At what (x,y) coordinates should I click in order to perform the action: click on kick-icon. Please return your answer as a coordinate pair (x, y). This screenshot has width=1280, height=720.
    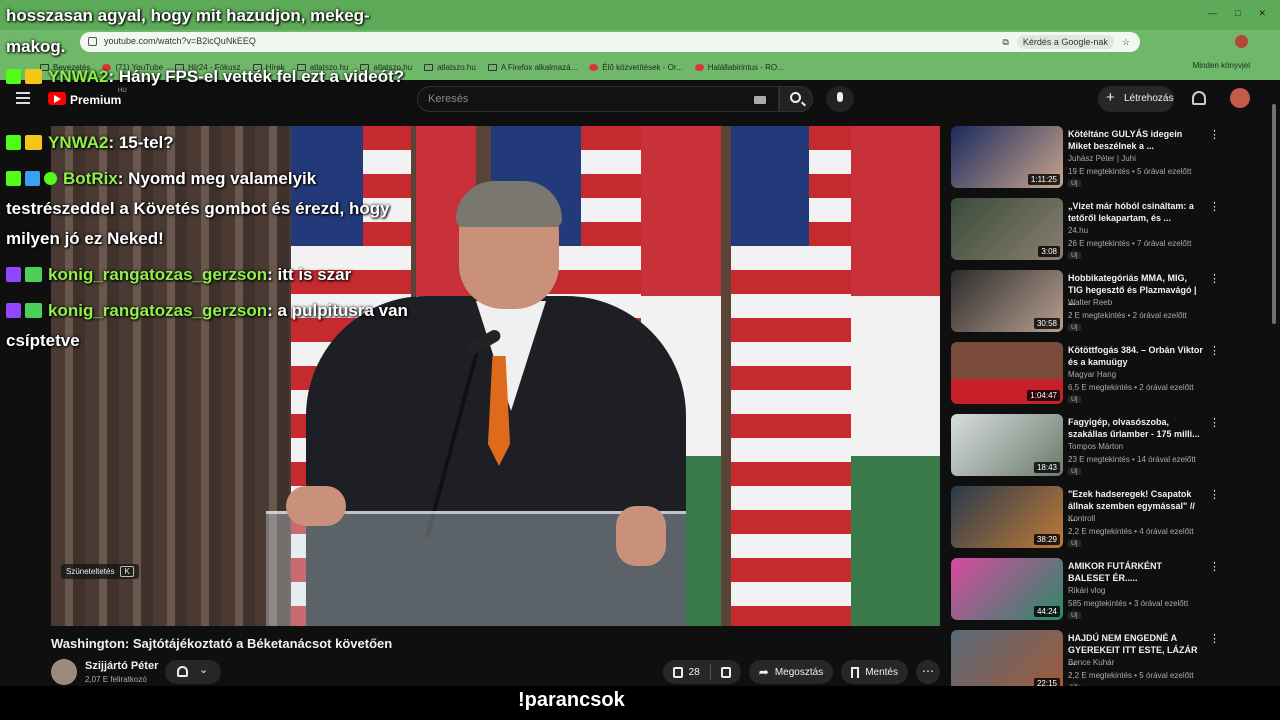
    Looking at the image, I should click on (13, 142).